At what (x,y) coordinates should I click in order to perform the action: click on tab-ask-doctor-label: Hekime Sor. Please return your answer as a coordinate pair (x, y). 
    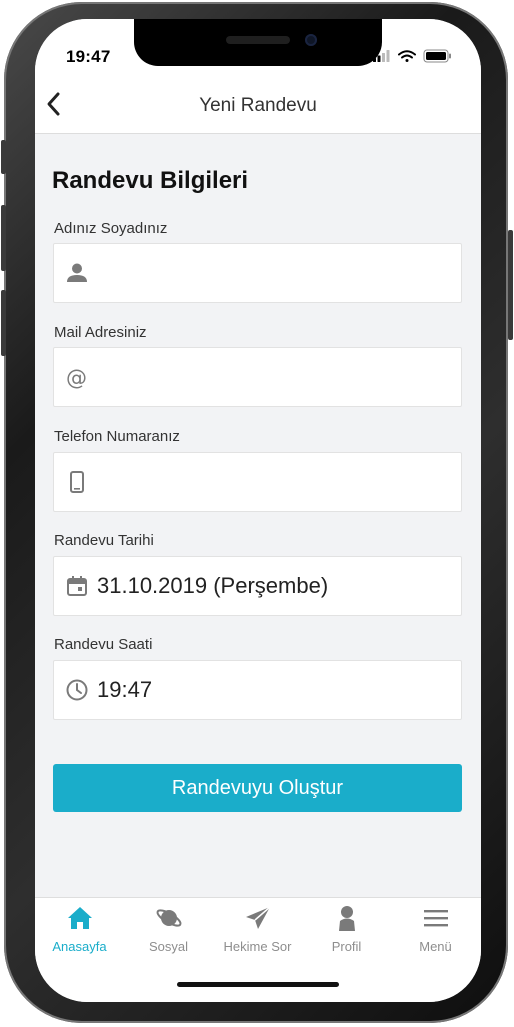
    Looking at the image, I should click on (257, 946).